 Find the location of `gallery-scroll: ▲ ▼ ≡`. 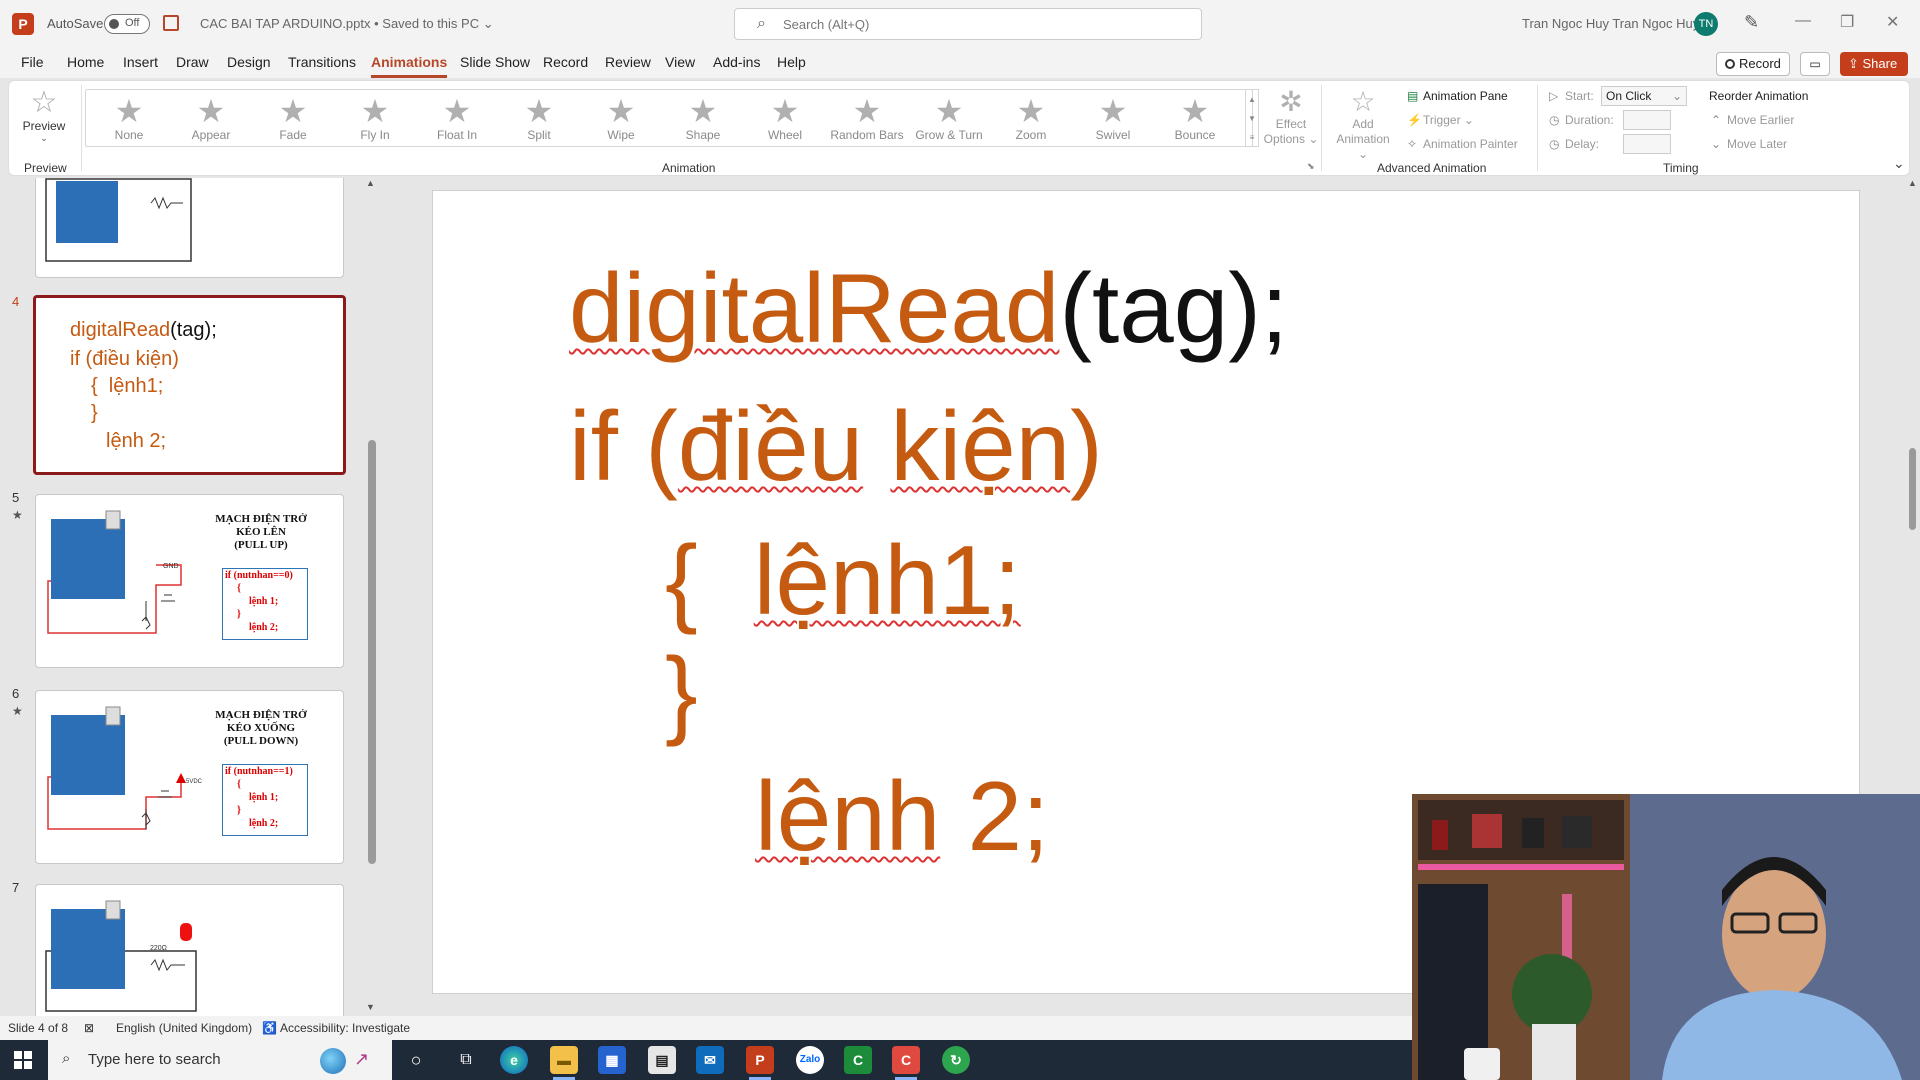

gallery-scroll: ▲ ▼ ≡ is located at coordinates (1252, 118).